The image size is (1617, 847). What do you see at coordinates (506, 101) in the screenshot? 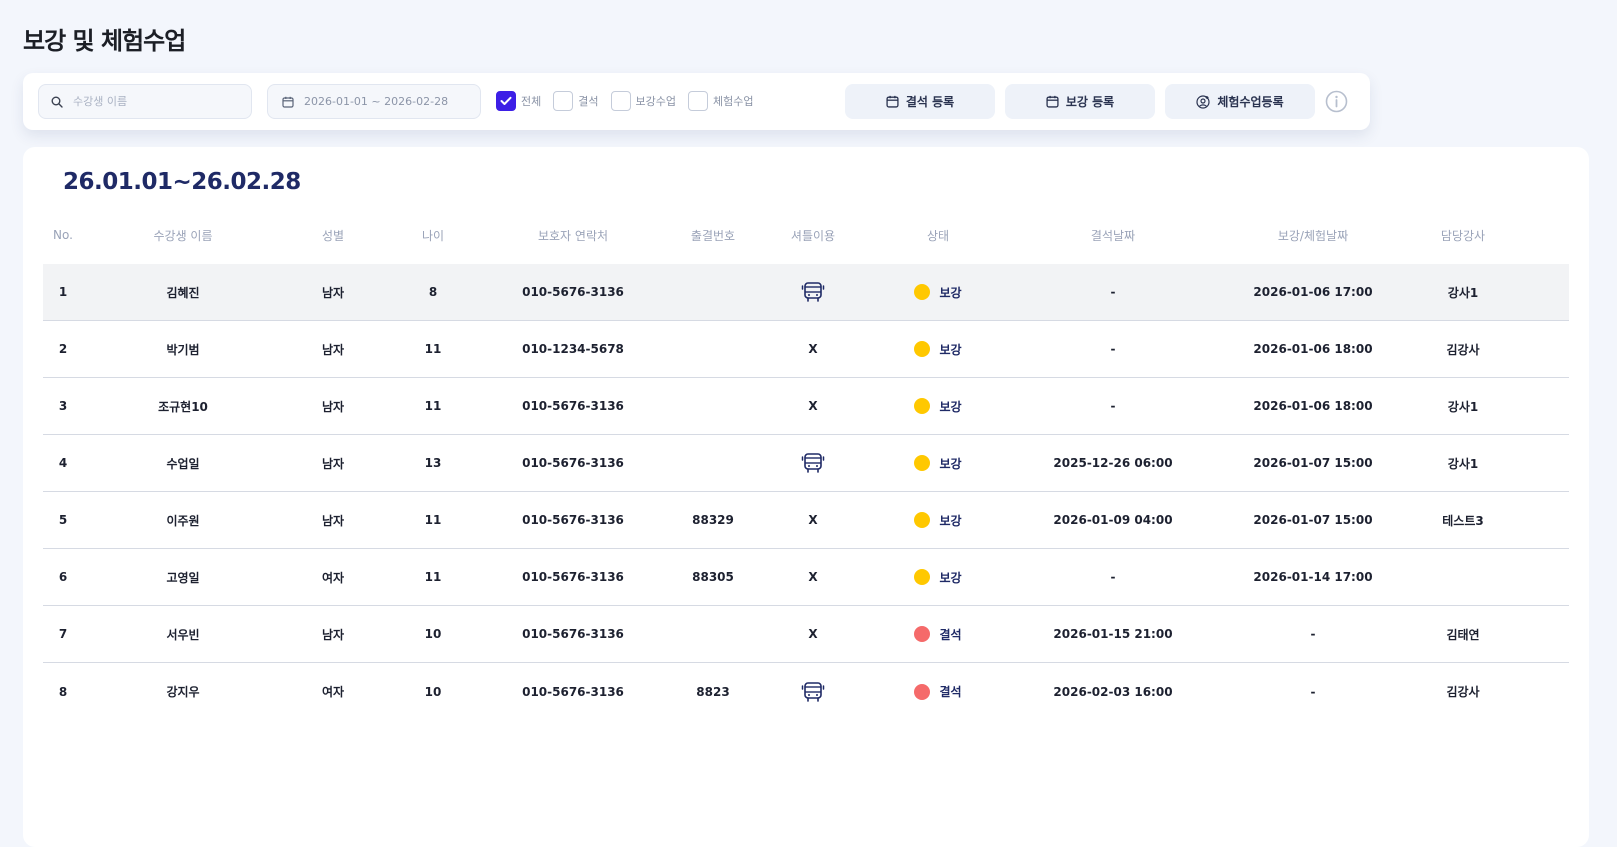
I see `filter-all-checkbox` at bounding box center [506, 101].